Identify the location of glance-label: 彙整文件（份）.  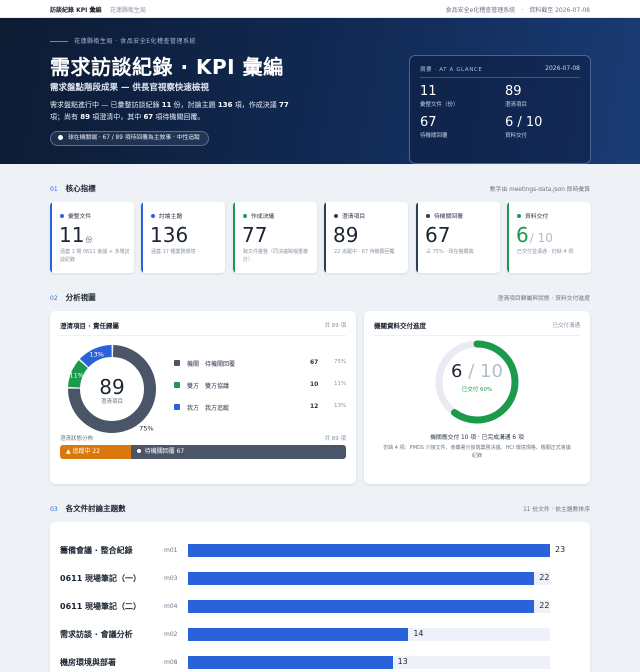
(439, 105).